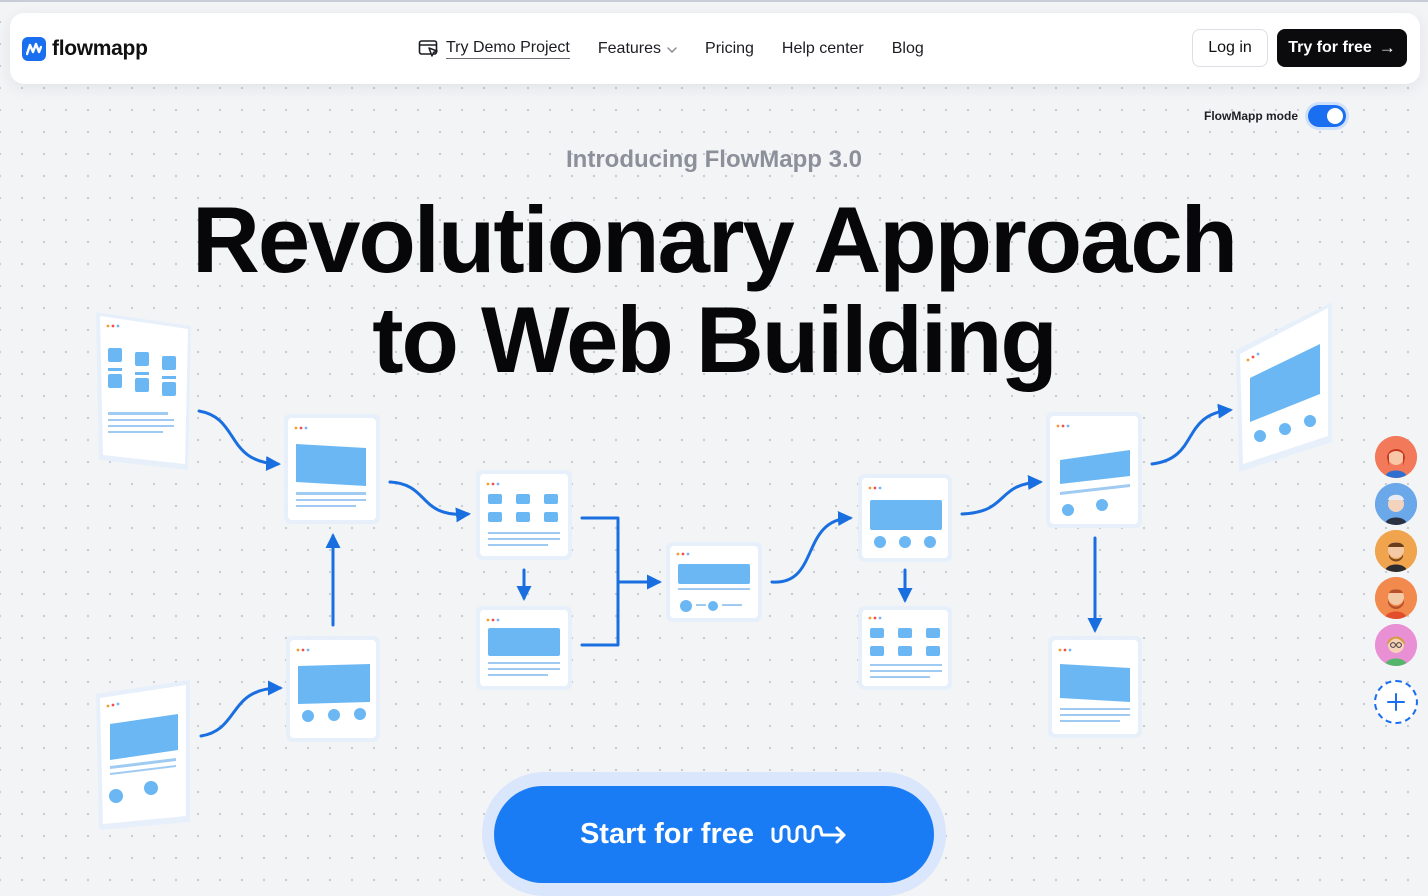 This screenshot has height=896, width=1428. I want to click on mode-label: FlowMapp mode, so click(1251, 116).